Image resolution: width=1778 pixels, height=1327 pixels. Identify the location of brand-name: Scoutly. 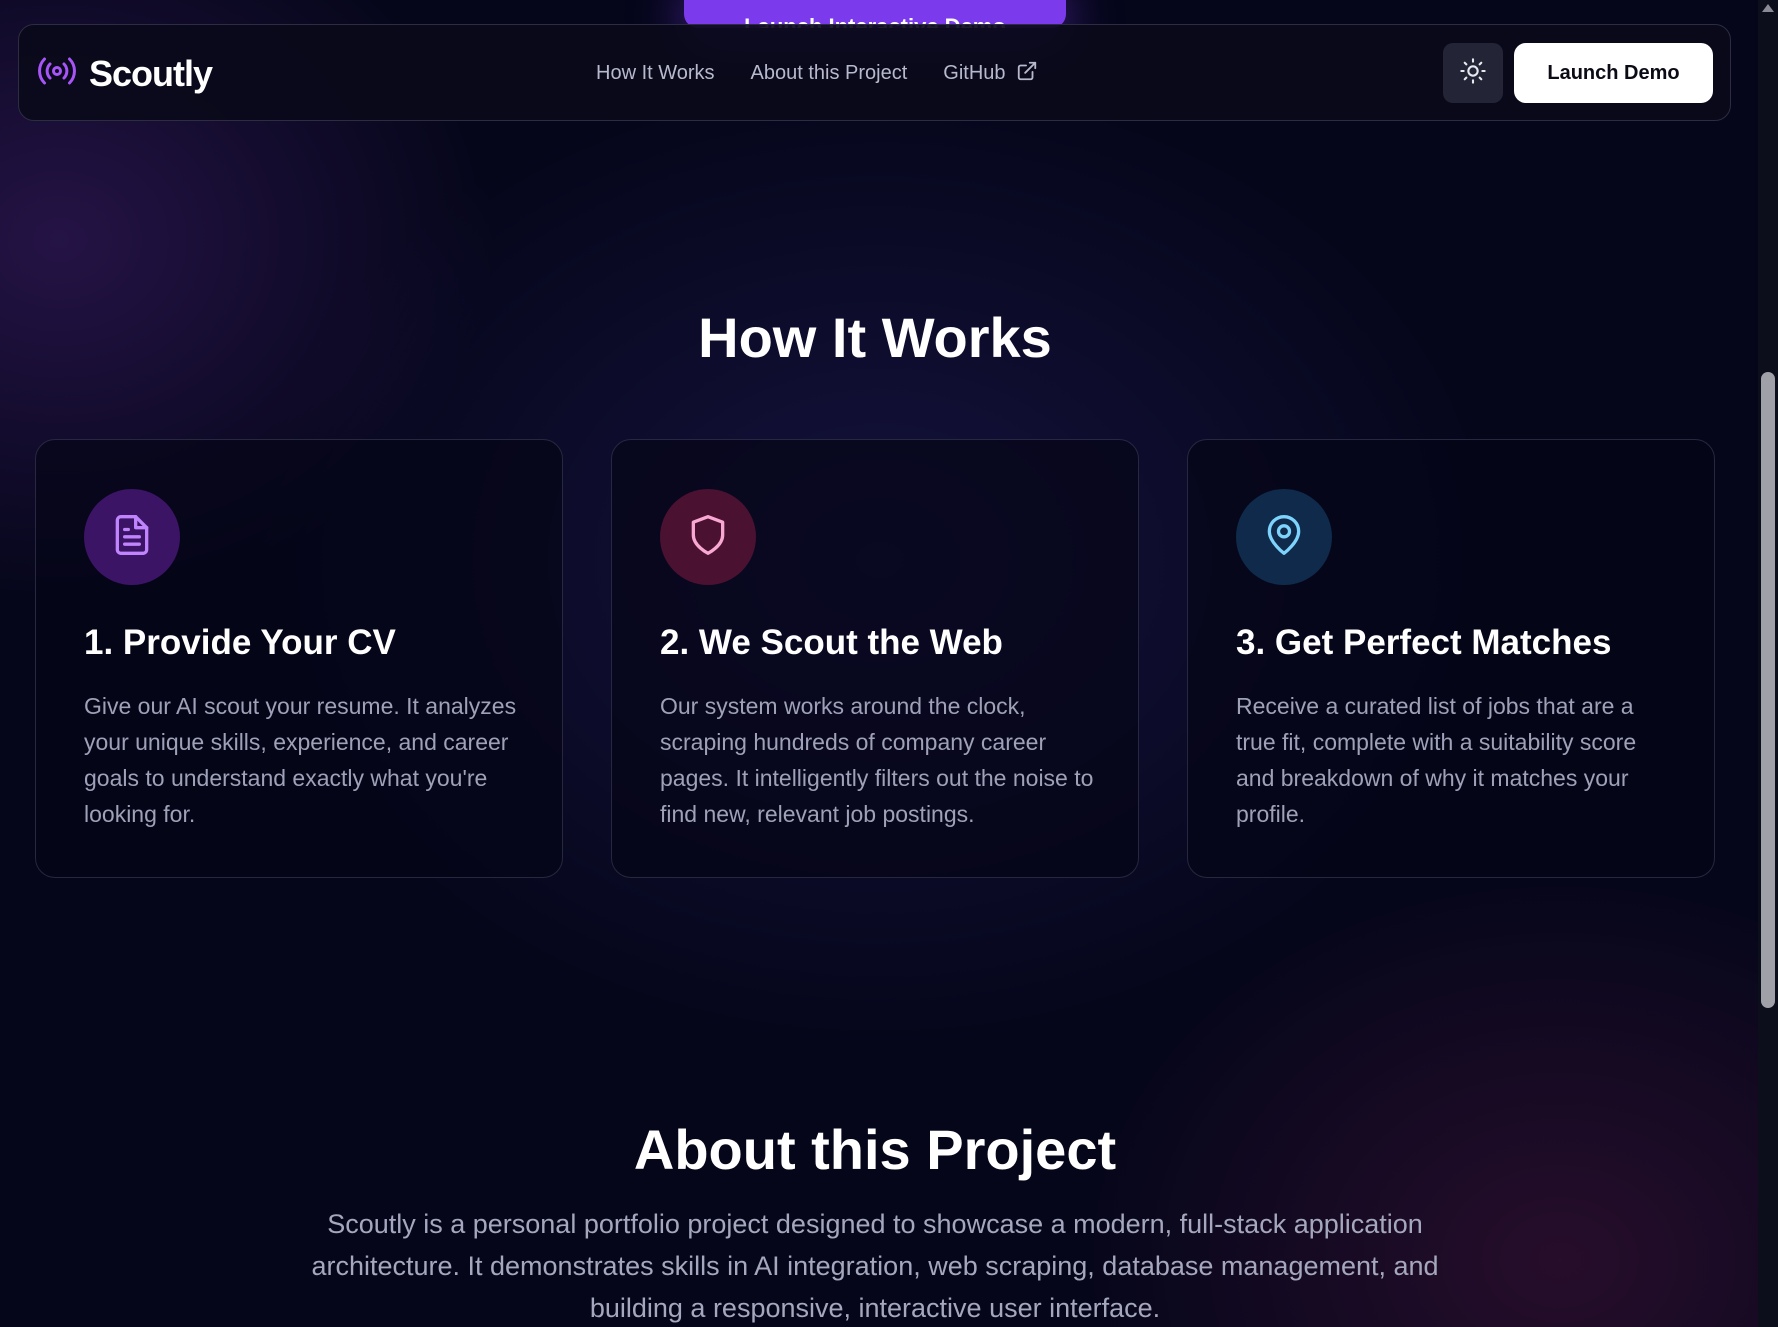
(151, 73).